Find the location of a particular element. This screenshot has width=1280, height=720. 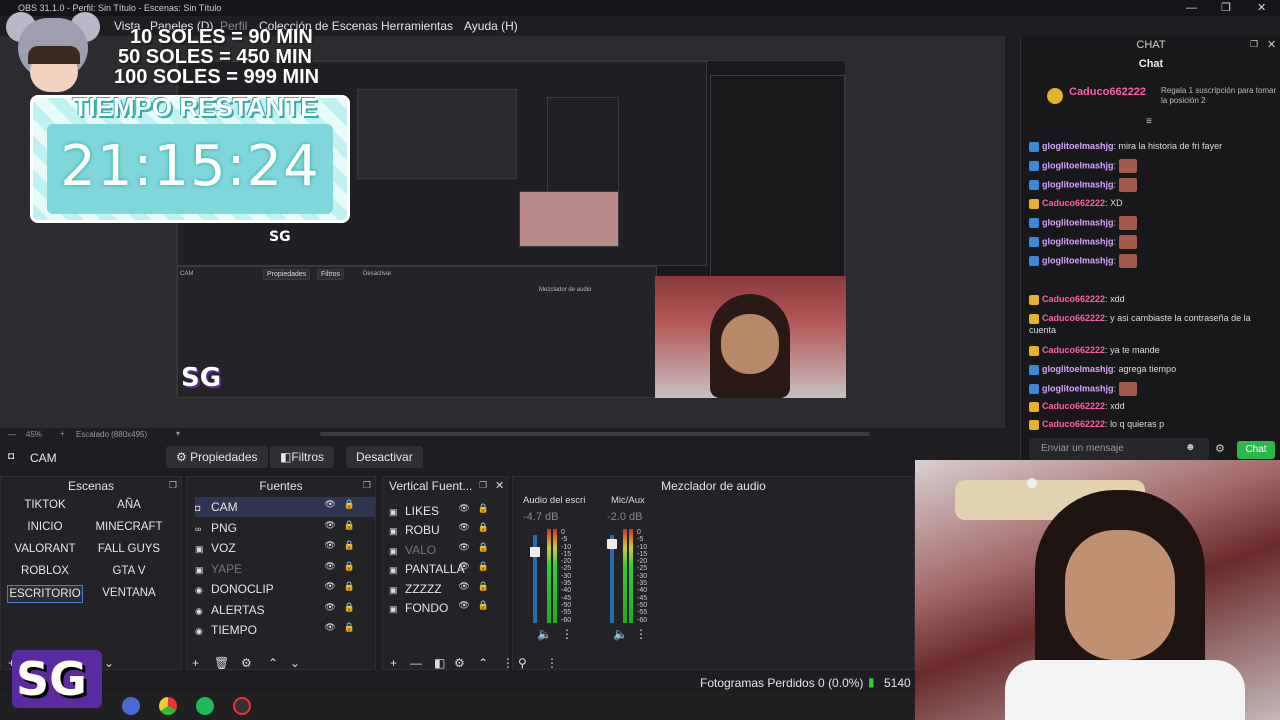

vertical-source-item: ▣ PANTALLA 👁🔒 is located at coordinates (447, 569).